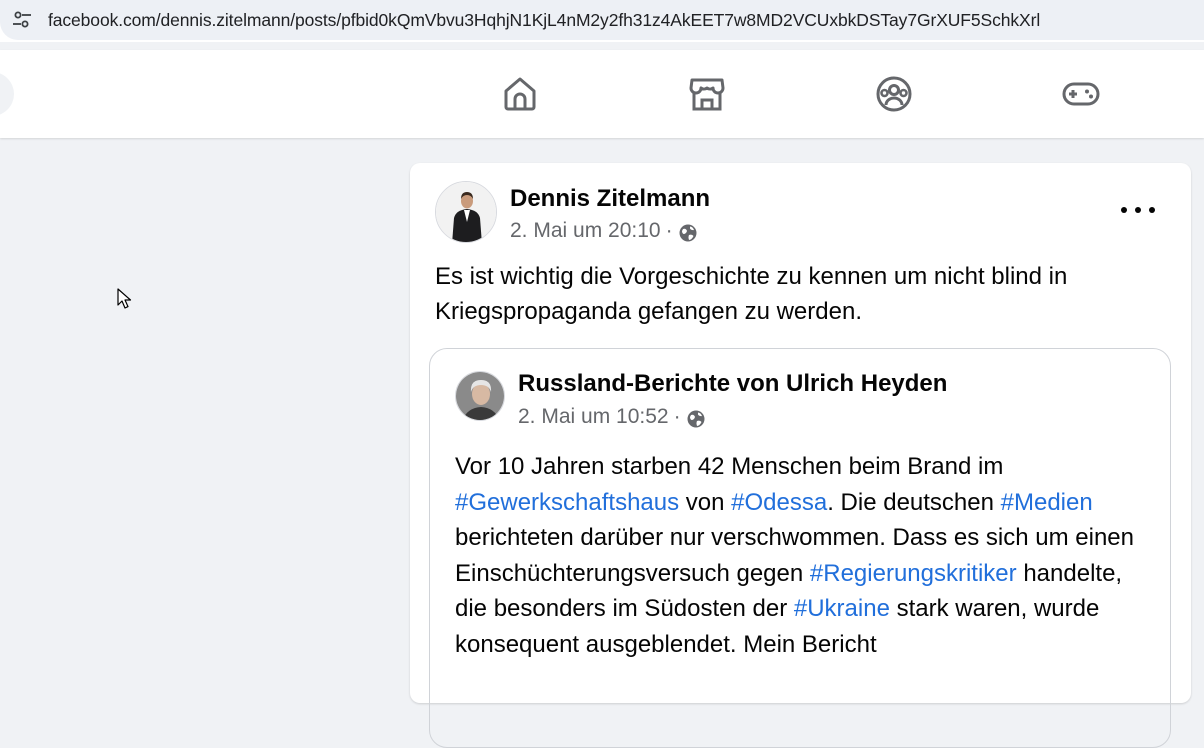  What do you see at coordinates (1081, 94) in the screenshot?
I see `gaming-icon` at bounding box center [1081, 94].